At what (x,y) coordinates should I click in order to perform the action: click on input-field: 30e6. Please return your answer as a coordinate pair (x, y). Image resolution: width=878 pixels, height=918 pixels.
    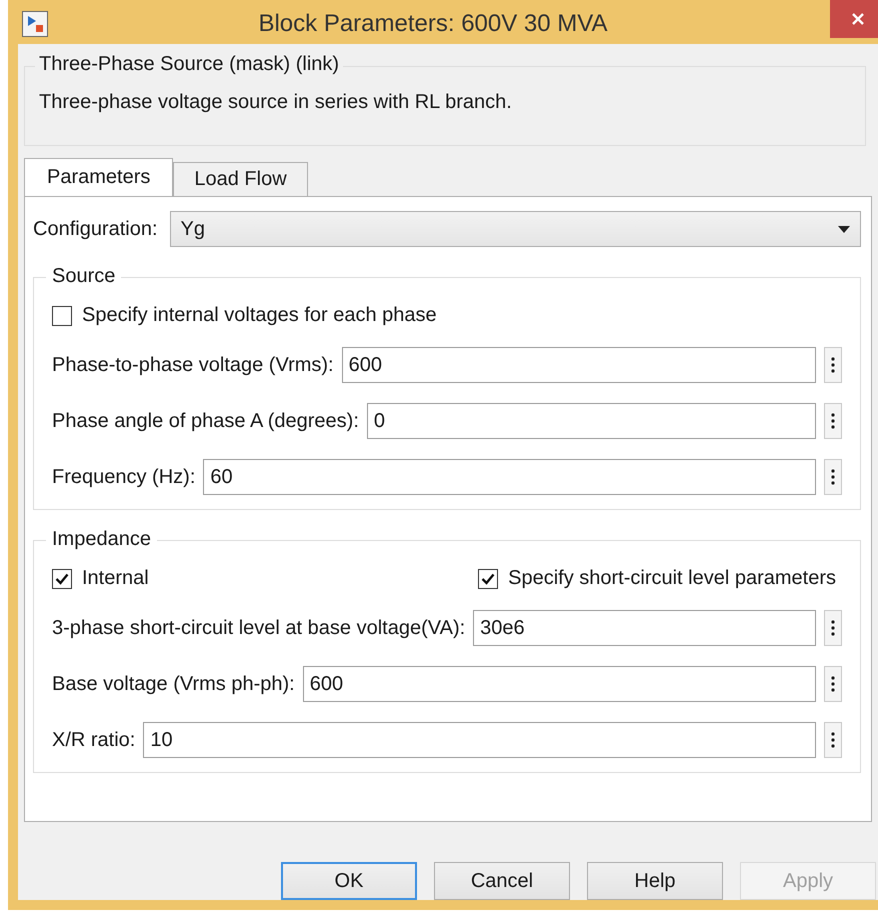
    Looking at the image, I should click on (644, 628).